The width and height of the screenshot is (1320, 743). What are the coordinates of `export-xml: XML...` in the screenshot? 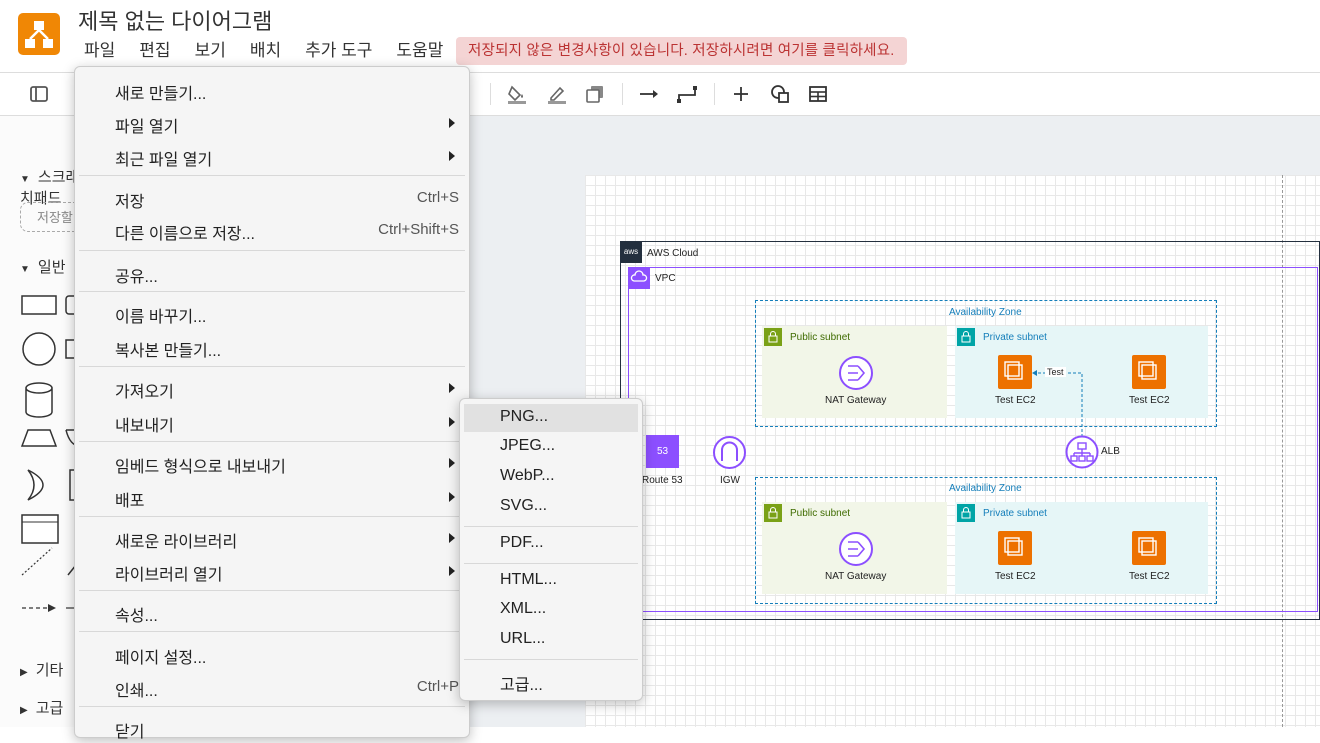 It's located at (551, 610).